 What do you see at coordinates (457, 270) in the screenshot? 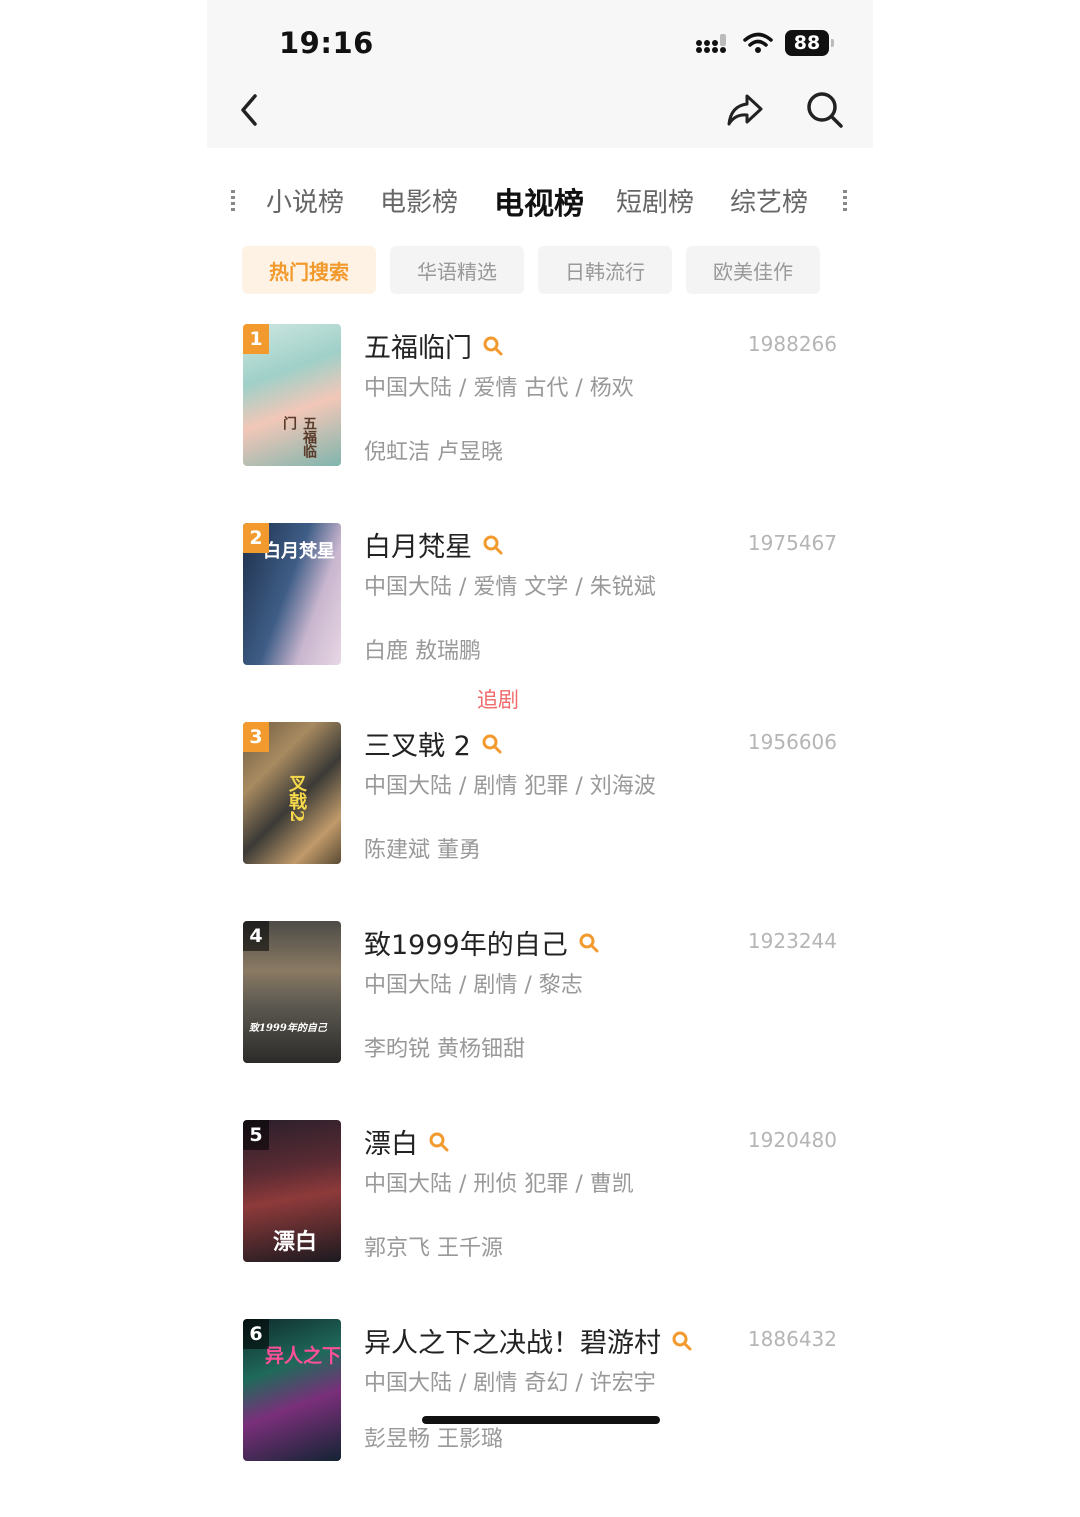
I see `chip-chinese-picks: 华语精选` at bounding box center [457, 270].